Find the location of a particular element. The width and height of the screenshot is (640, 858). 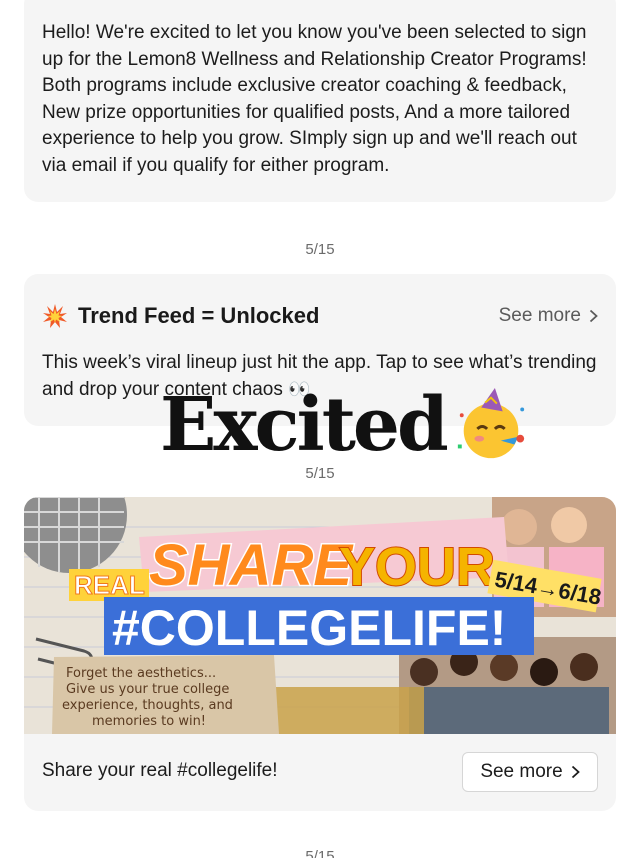

partying-face-icon is located at coordinates (490, 423).